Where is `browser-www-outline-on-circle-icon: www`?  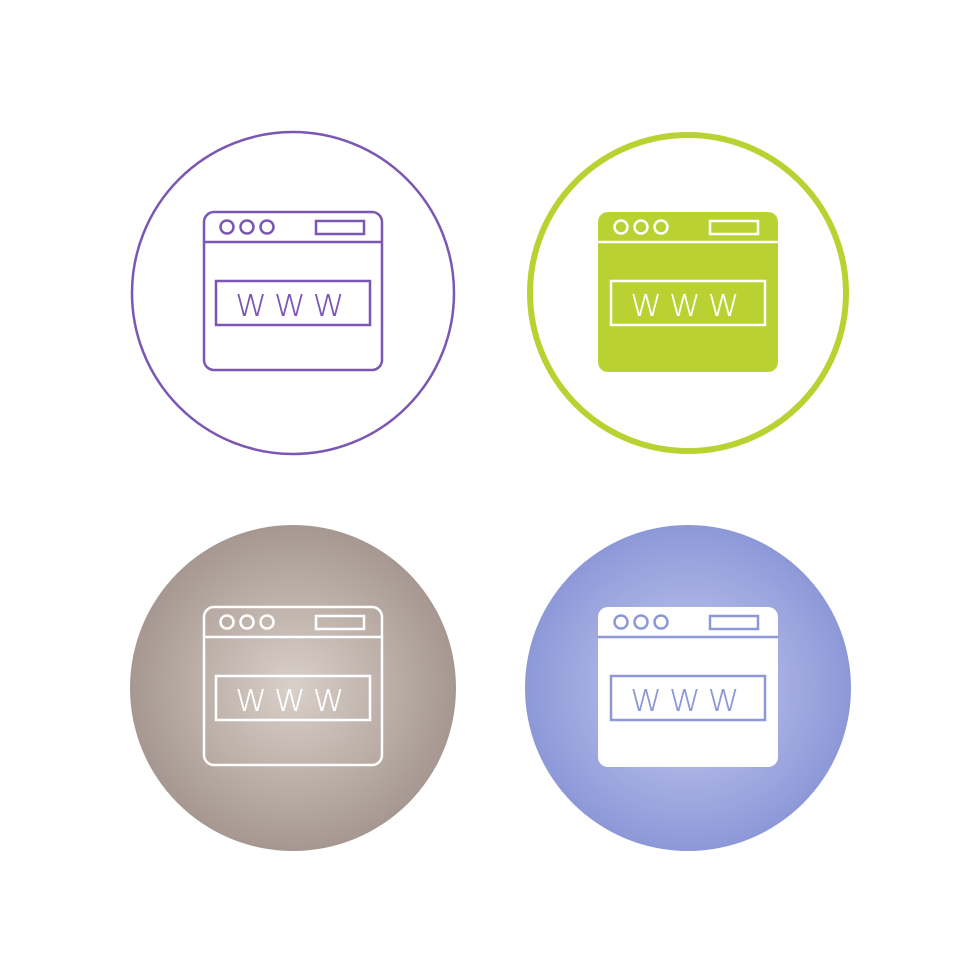
browser-www-outline-on-circle-icon: www is located at coordinates (293, 688).